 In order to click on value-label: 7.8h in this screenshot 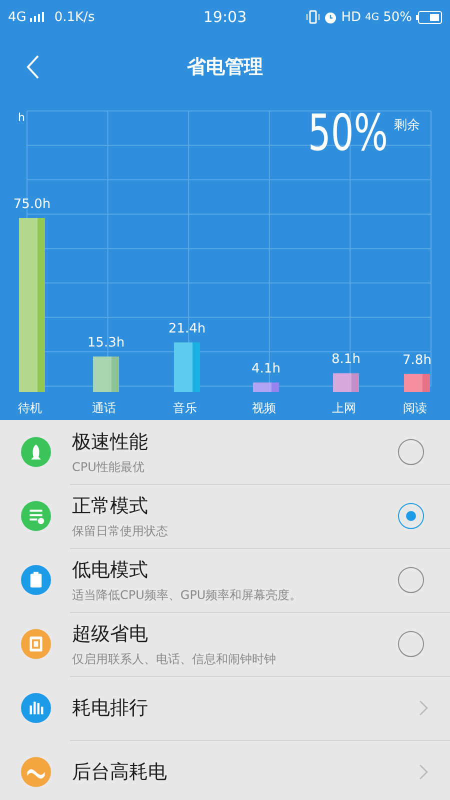, I will do `click(417, 360)`.